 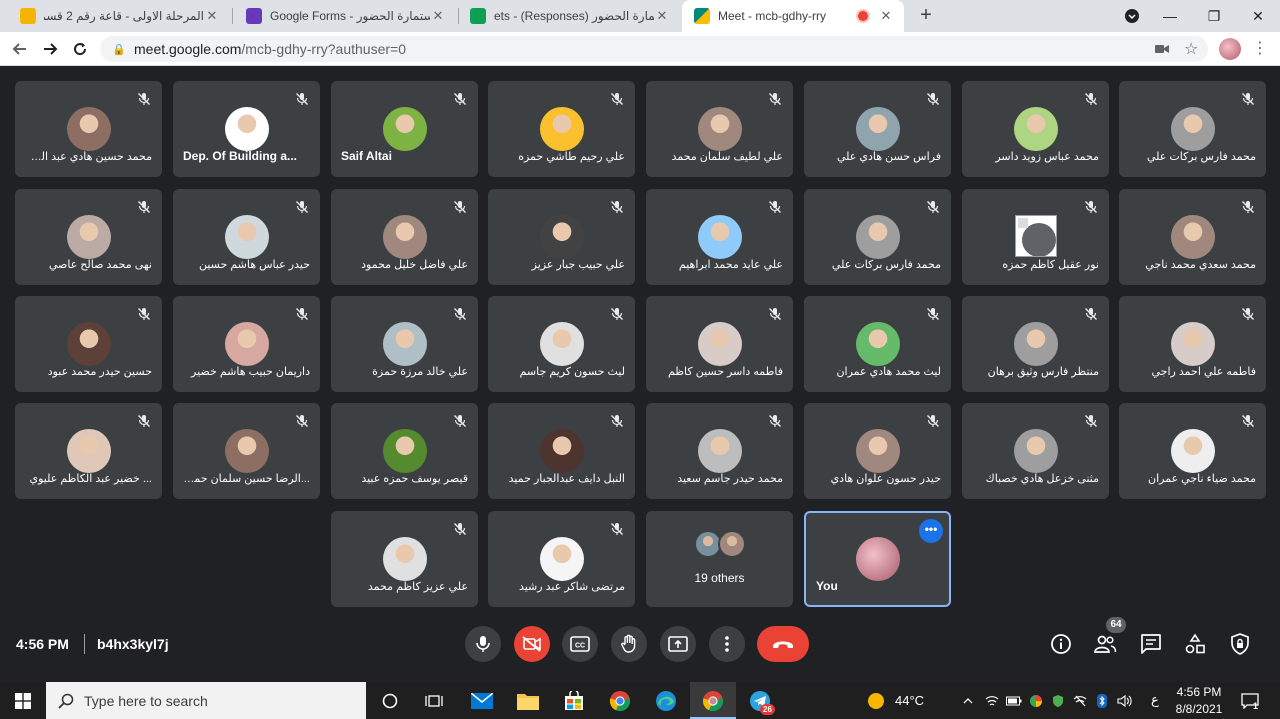 I want to click on participant-tile: داريمان حبيب هاشم خضير, so click(x=246, y=344).